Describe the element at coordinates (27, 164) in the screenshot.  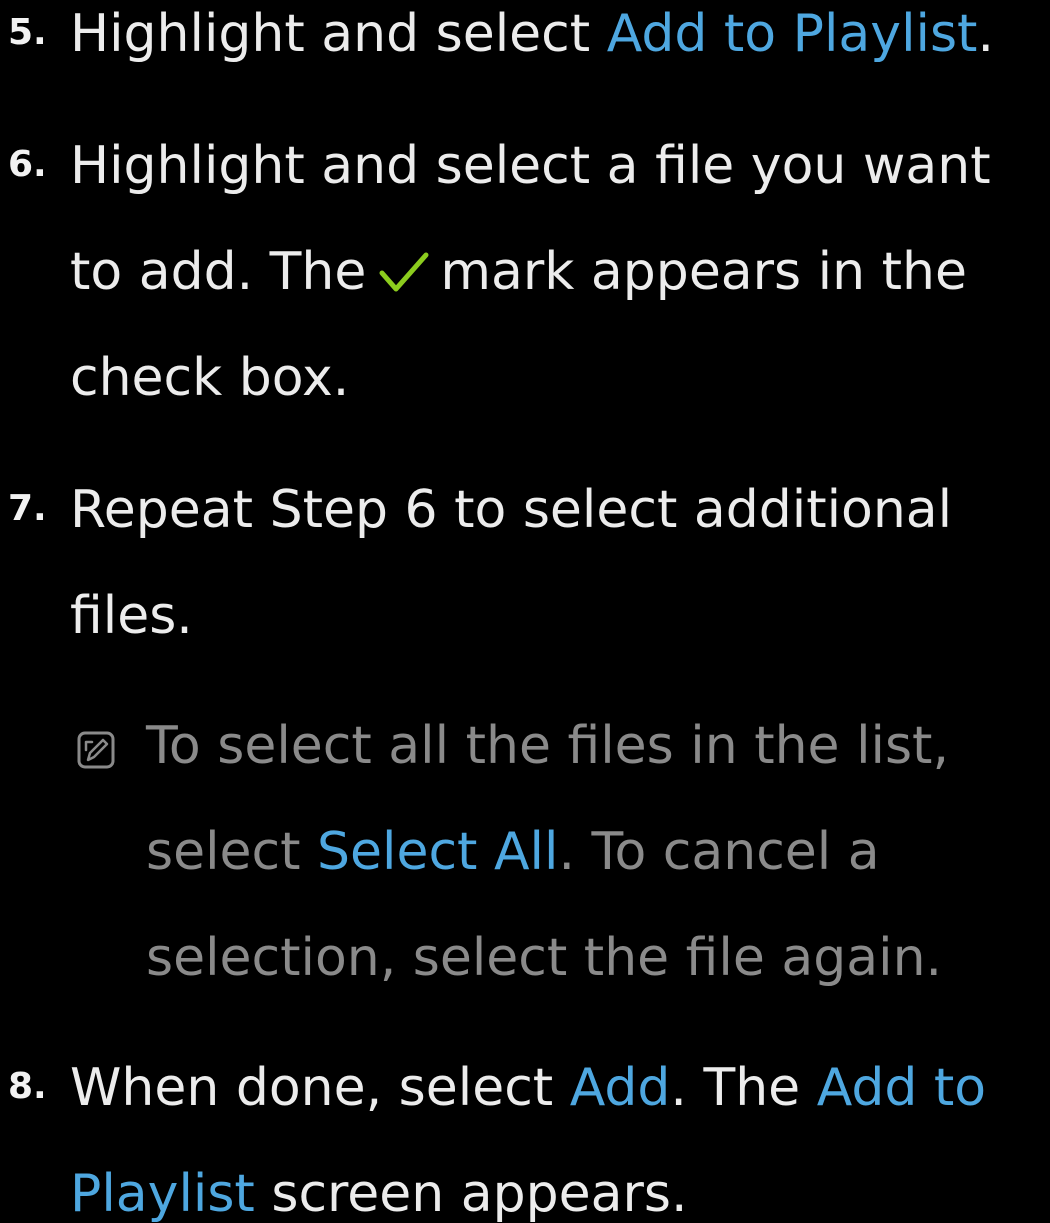
I see `step-number: 6.` at that location.